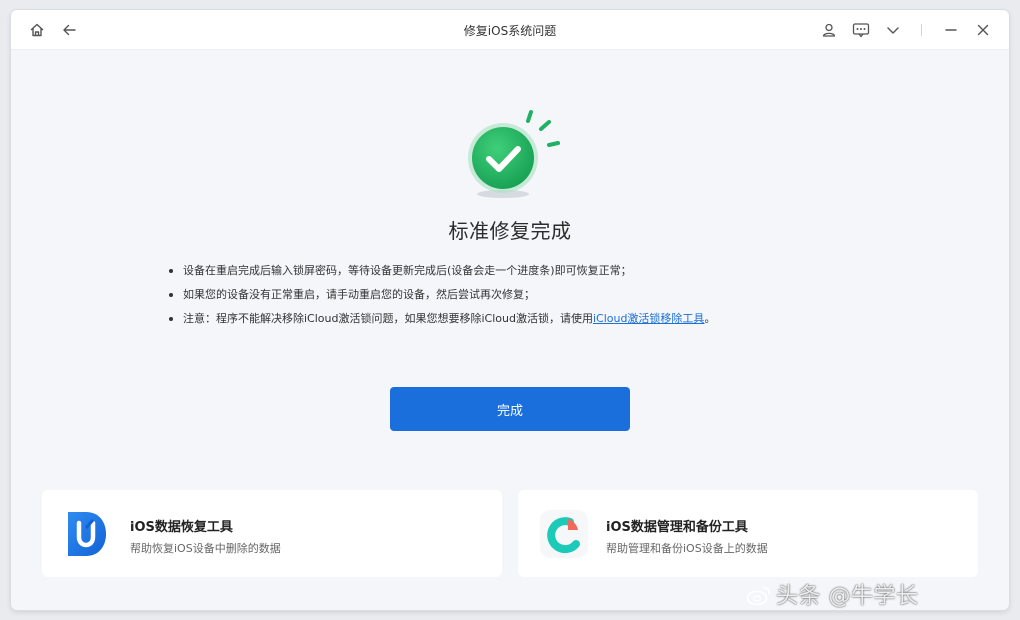  What do you see at coordinates (564, 534) in the screenshot?
I see `data-manager-icon` at bounding box center [564, 534].